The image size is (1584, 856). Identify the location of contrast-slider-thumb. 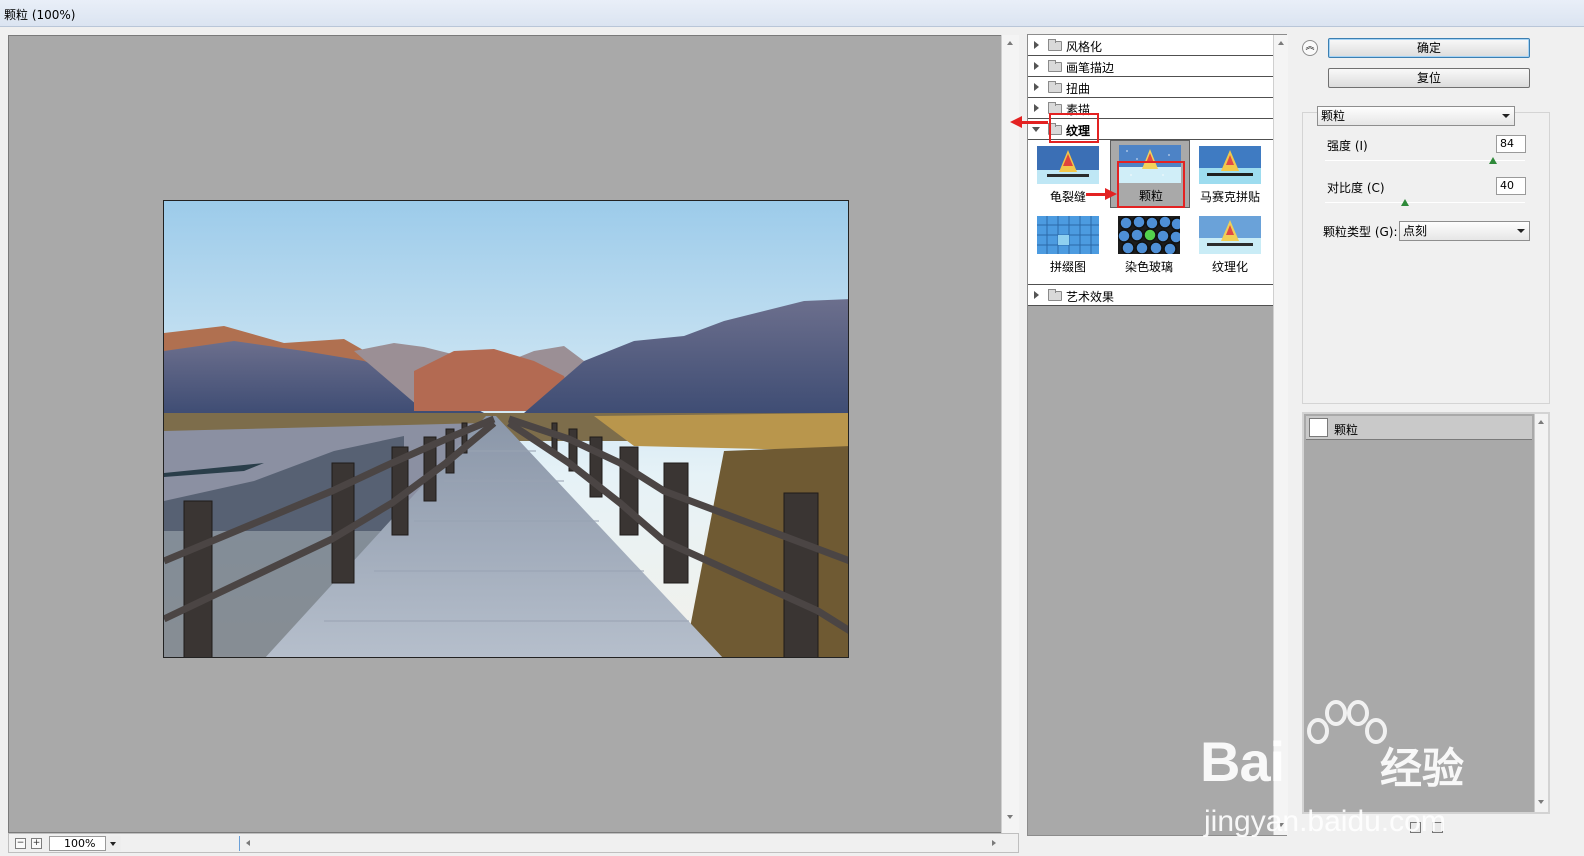
(1405, 202).